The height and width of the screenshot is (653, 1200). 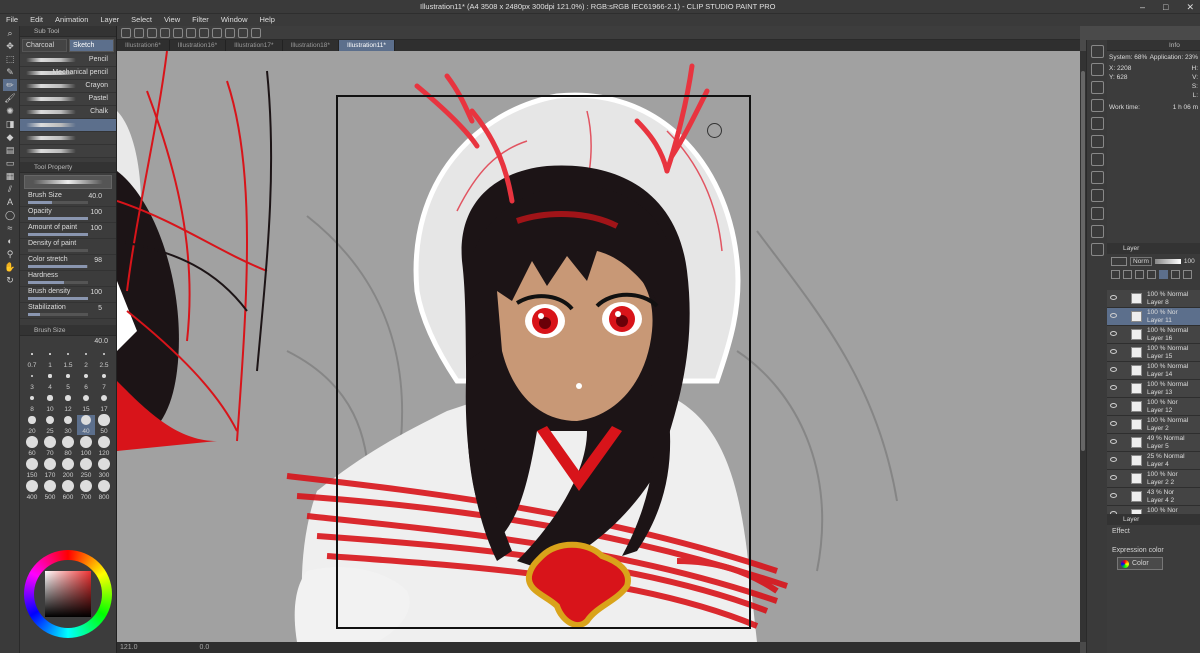 What do you see at coordinates (234, 20) in the screenshot?
I see `menu-window: Window` at bounding box center [234, 20].